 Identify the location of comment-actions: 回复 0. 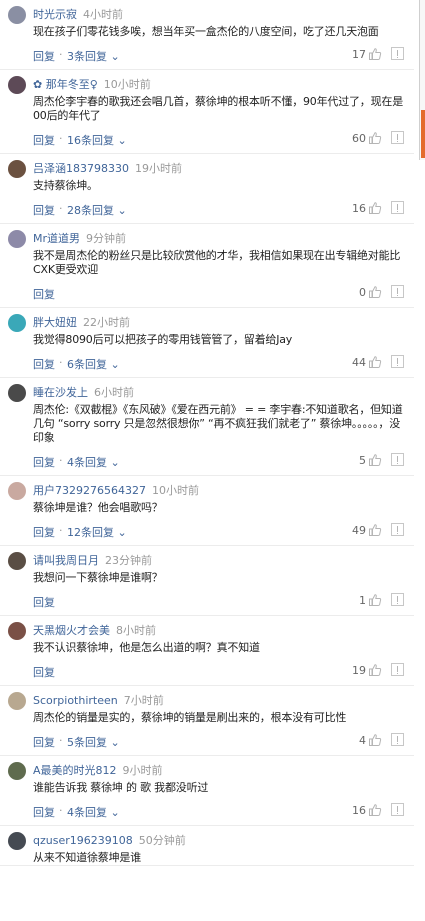
(218, 295).